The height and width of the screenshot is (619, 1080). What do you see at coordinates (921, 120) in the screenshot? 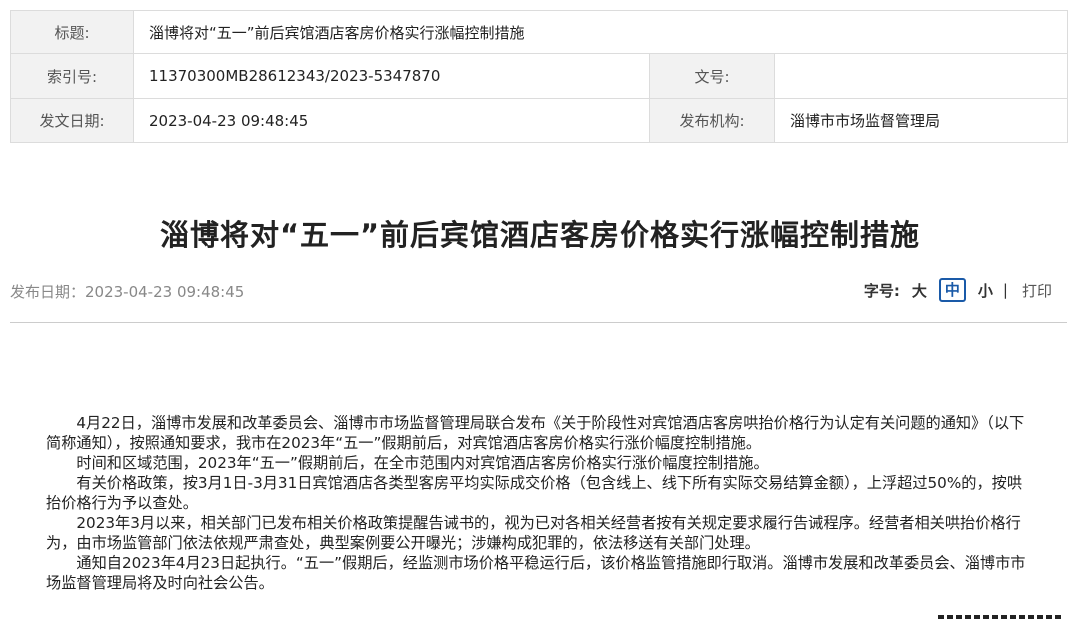
I see `org-value: 淄博市市场监督管理局` at bounding box center [921, 120].